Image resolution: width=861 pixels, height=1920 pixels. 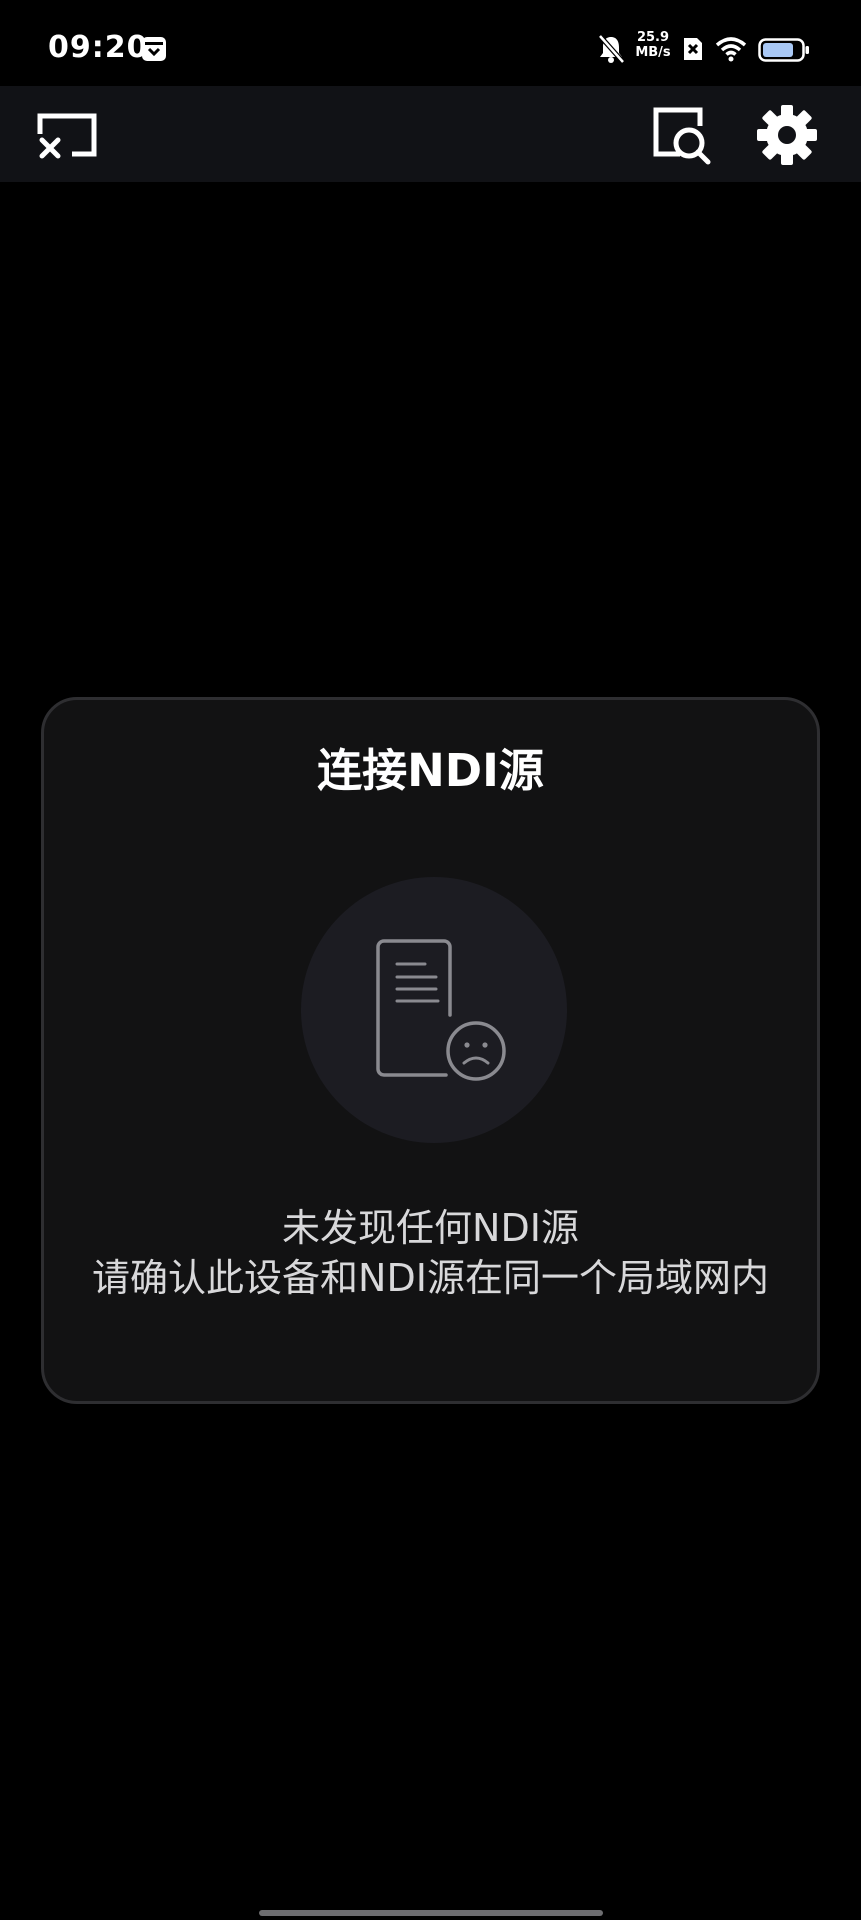 What do you see at coordinates (430, 43) in the screenshot?
I see `status-bar: 09:20 25.9 MB/s` at bounding box center [430, 43].